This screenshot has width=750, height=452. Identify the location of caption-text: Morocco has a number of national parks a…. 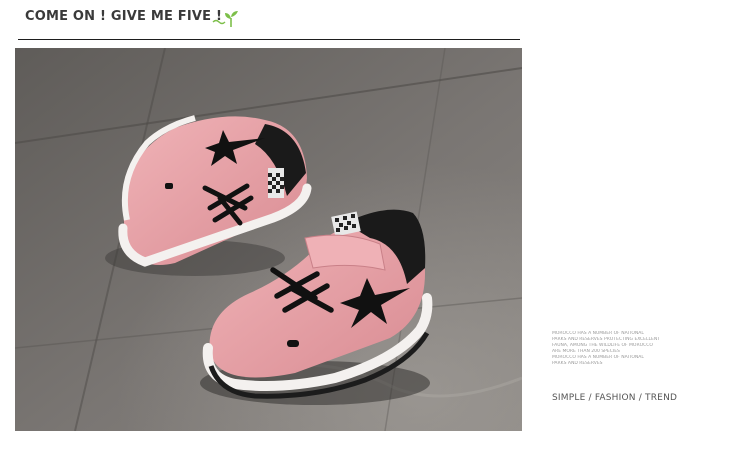
(622, 349).